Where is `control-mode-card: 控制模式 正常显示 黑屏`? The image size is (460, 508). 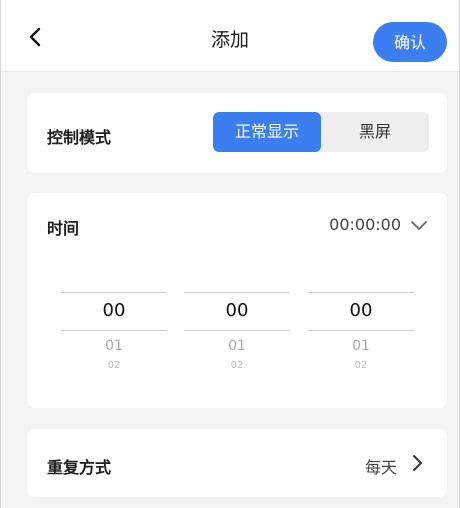 control-mode-card: 控制模式 正常显示 黑屏 is located at coordinates (237, 133).